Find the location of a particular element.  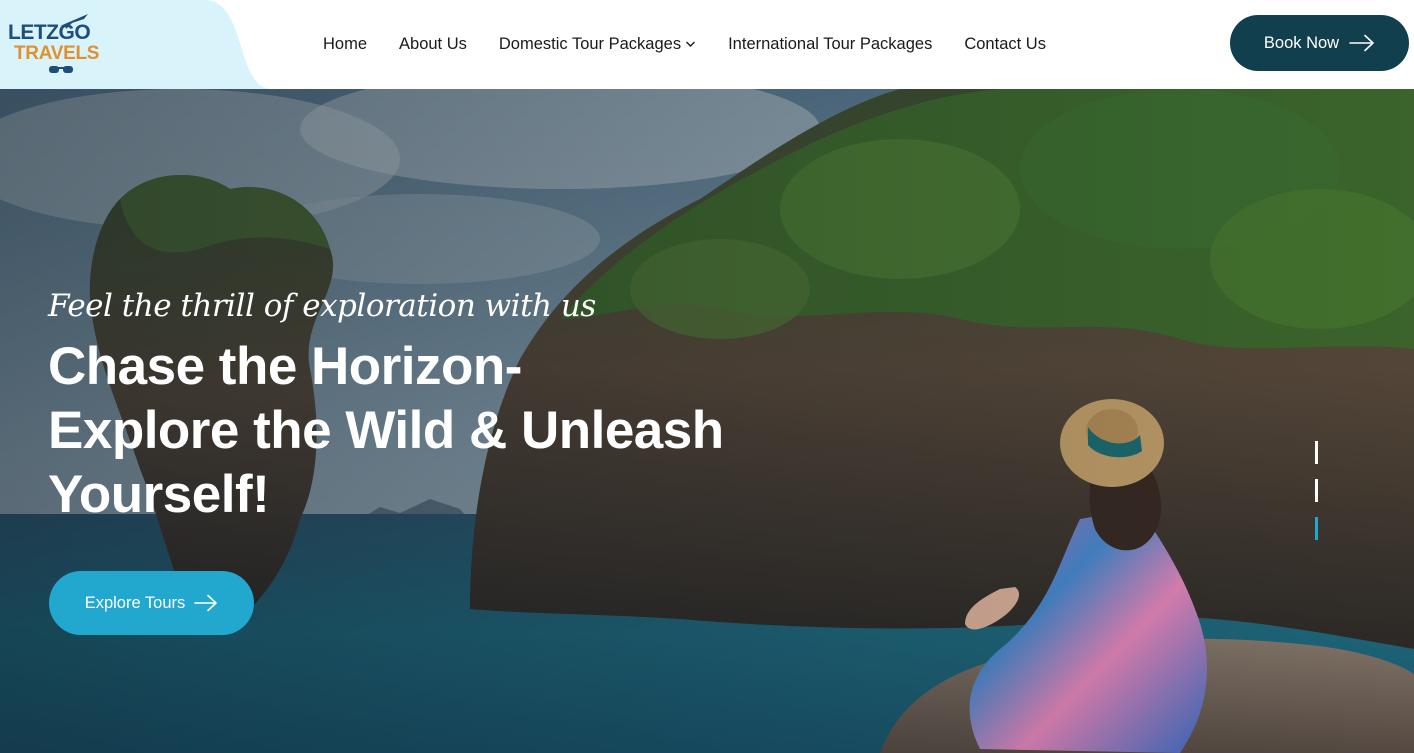

nav-contact-label: Contact Us is located at coordinates (1005, 44).